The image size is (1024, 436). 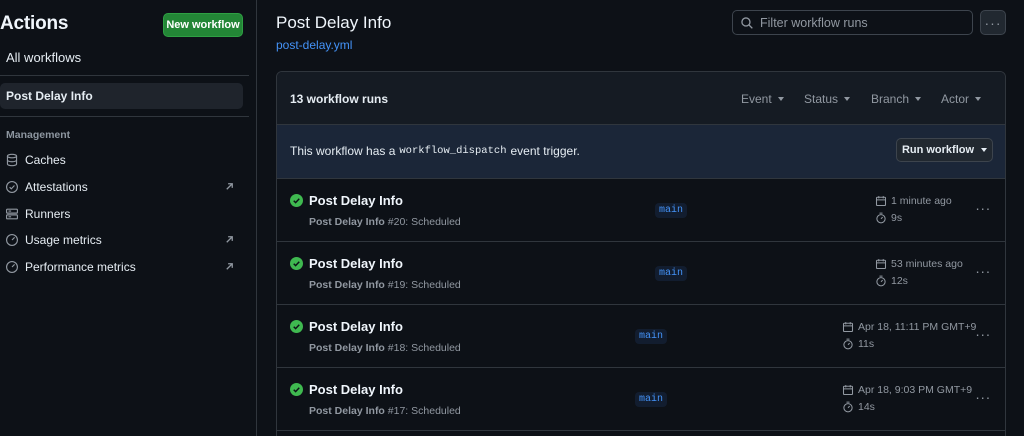 What do you see at coordinates (121, 187) in the screenshot?
I see `sidebar-item-attestations: Attestations` at bounding box center [121, 187].